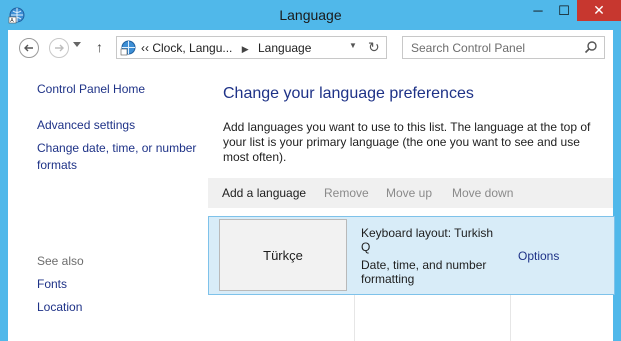 This screenshot has height=341, width=621. I want to click on page-title: Change your language preferences, so click(348, 93).